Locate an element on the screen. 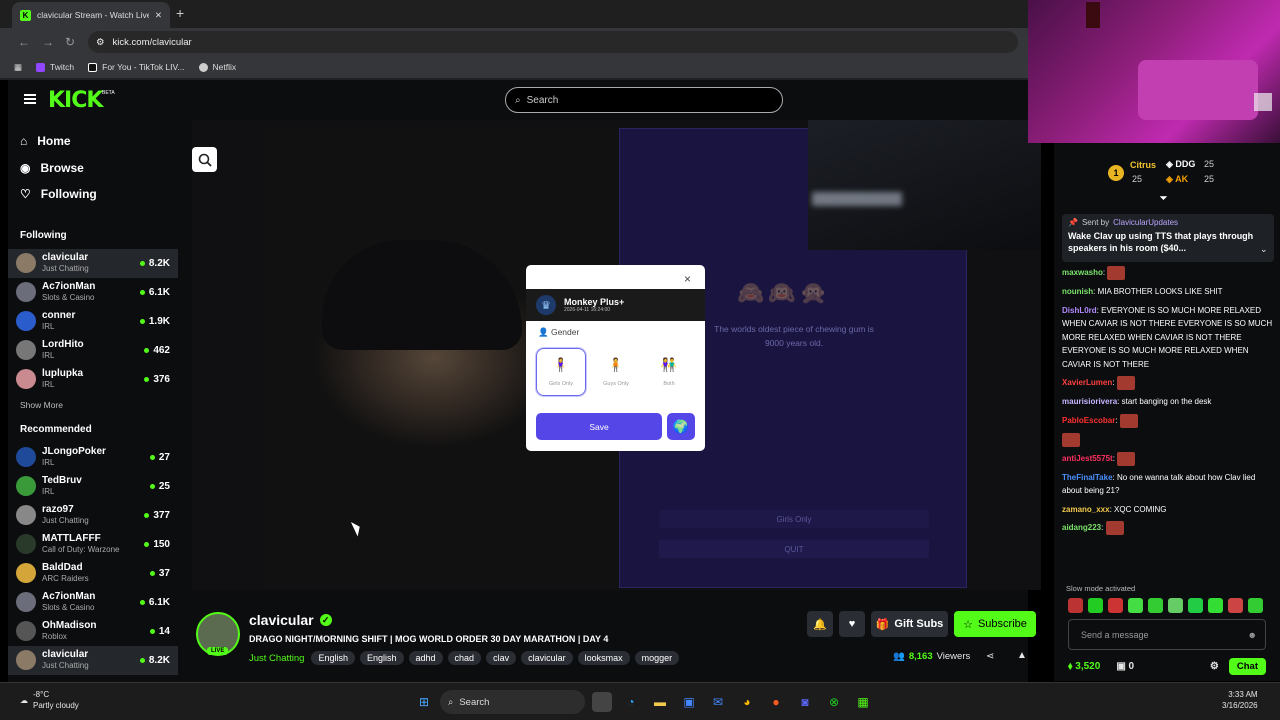 This screenshot has width=1280, height=720. sidebar-channel-5: Ac7ionMan Slots & Casino 6.1K is located at coordinates (93, 602).